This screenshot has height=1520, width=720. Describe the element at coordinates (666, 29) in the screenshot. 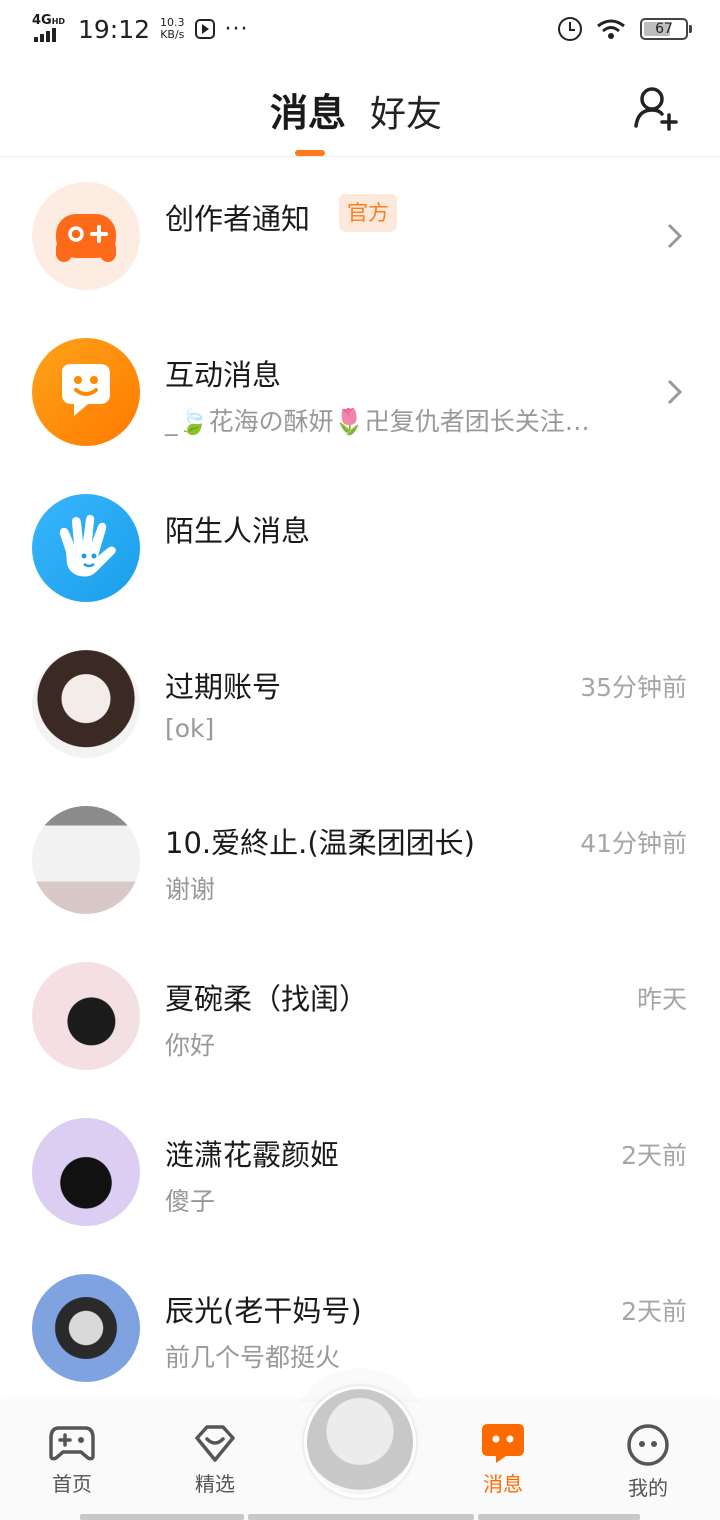

I see `battery-indicator: 67` at that location.